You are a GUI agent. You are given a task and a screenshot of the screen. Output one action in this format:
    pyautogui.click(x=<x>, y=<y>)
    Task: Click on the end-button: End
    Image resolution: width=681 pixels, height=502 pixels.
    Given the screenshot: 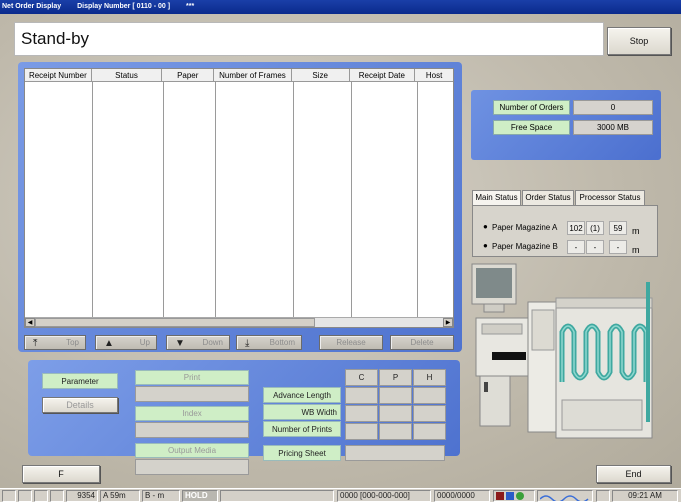 What is the action you would take?
    pyautogui.click(x=633, y=474)
    